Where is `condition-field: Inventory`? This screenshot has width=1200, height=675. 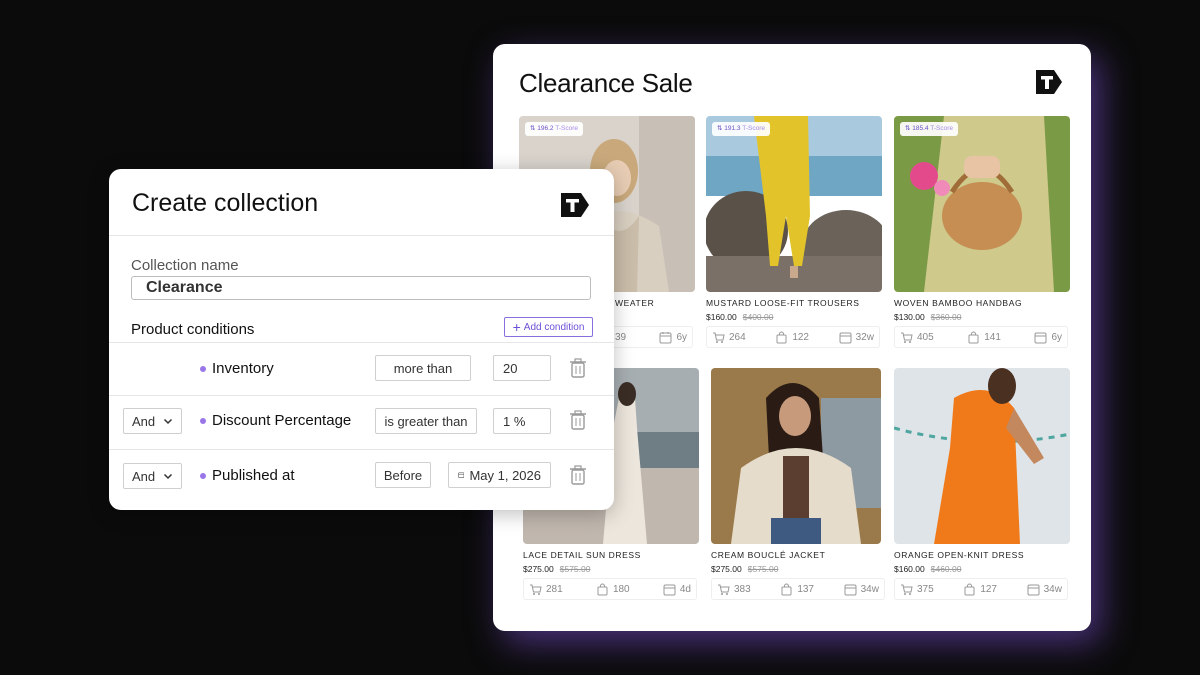 condition-field: Inventory is located at coordinates (243, 368).